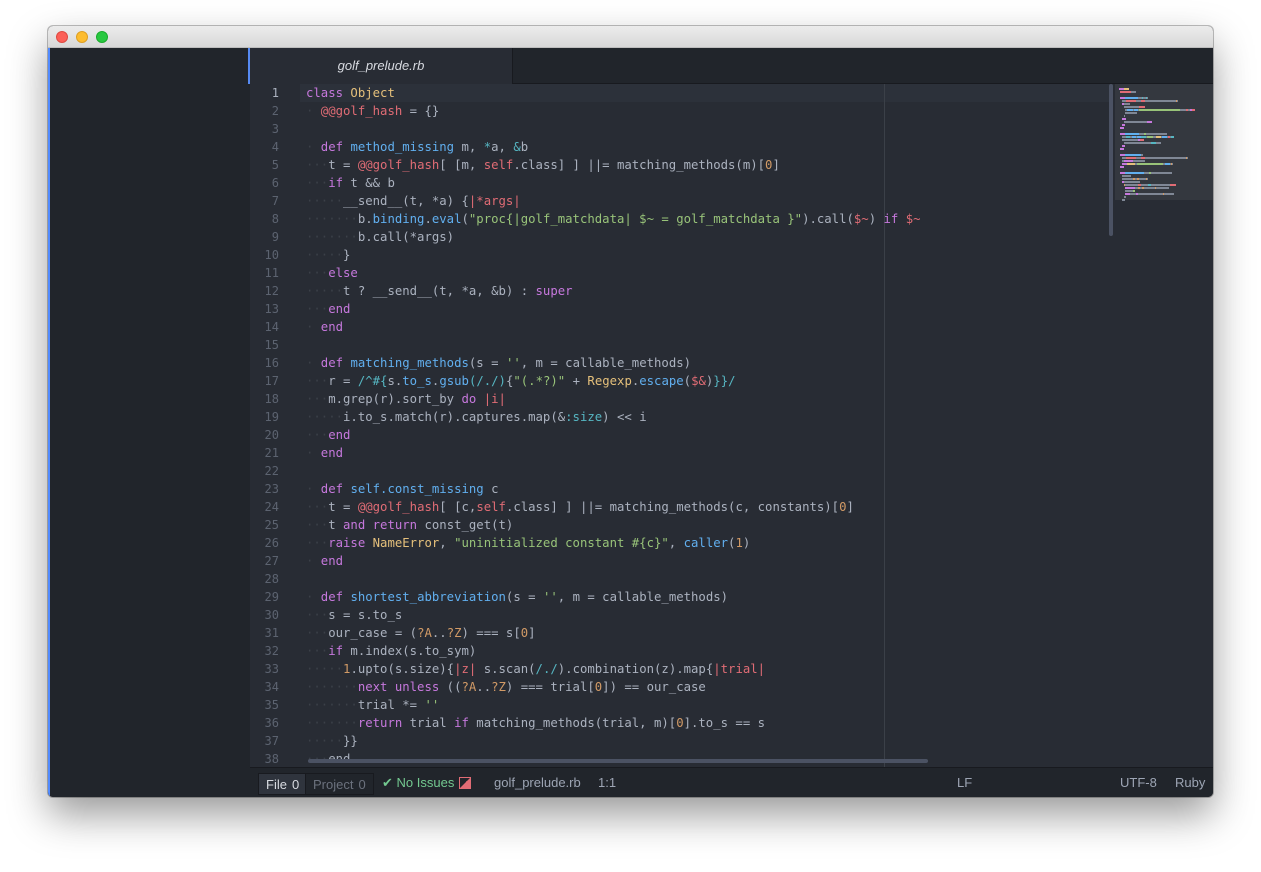  Describe the element at coordinates (1138, 782) in the screenshot. I see `file-encoding: UTF-8` at that location.